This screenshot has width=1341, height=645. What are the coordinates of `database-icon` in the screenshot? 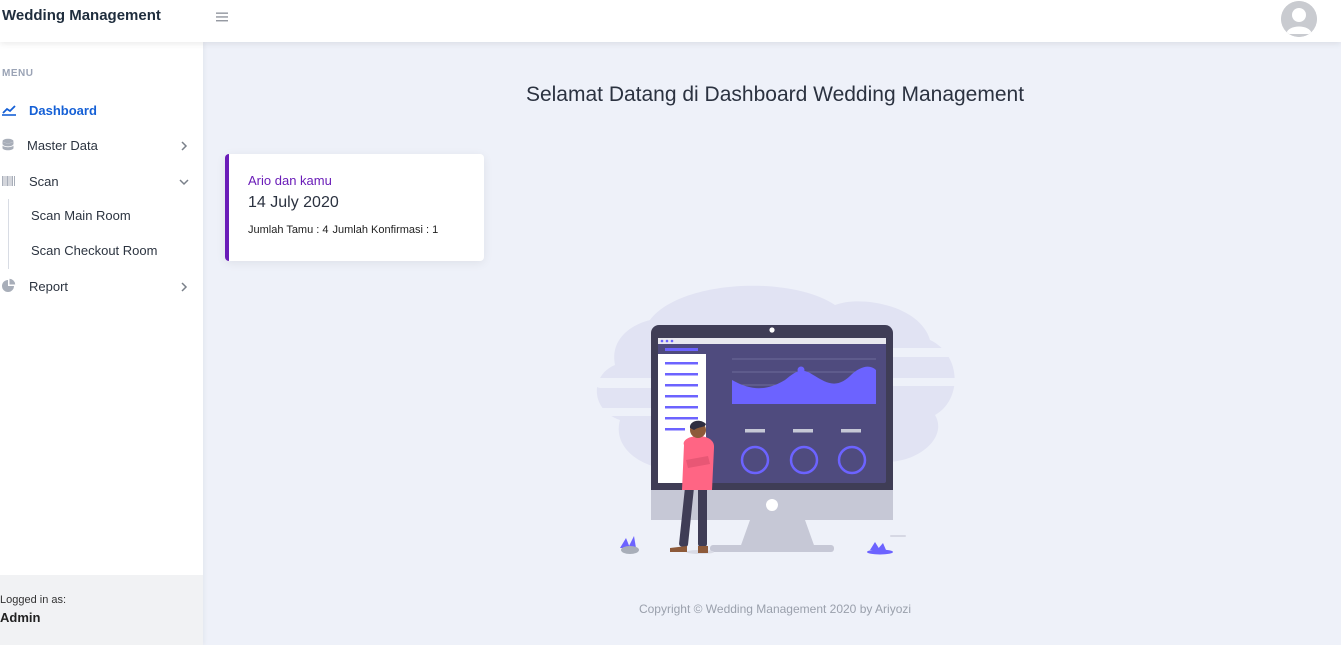 It's located at (9, 145).